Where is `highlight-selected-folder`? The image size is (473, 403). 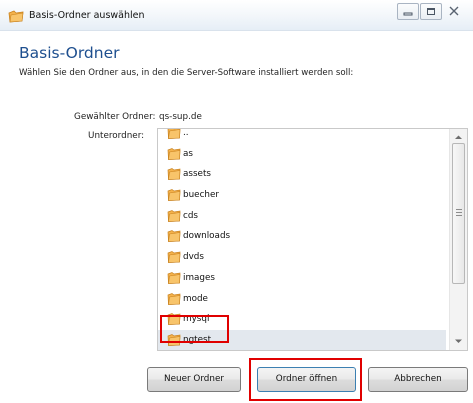 highlight-selected-folder is located at coordinates (194, 329).